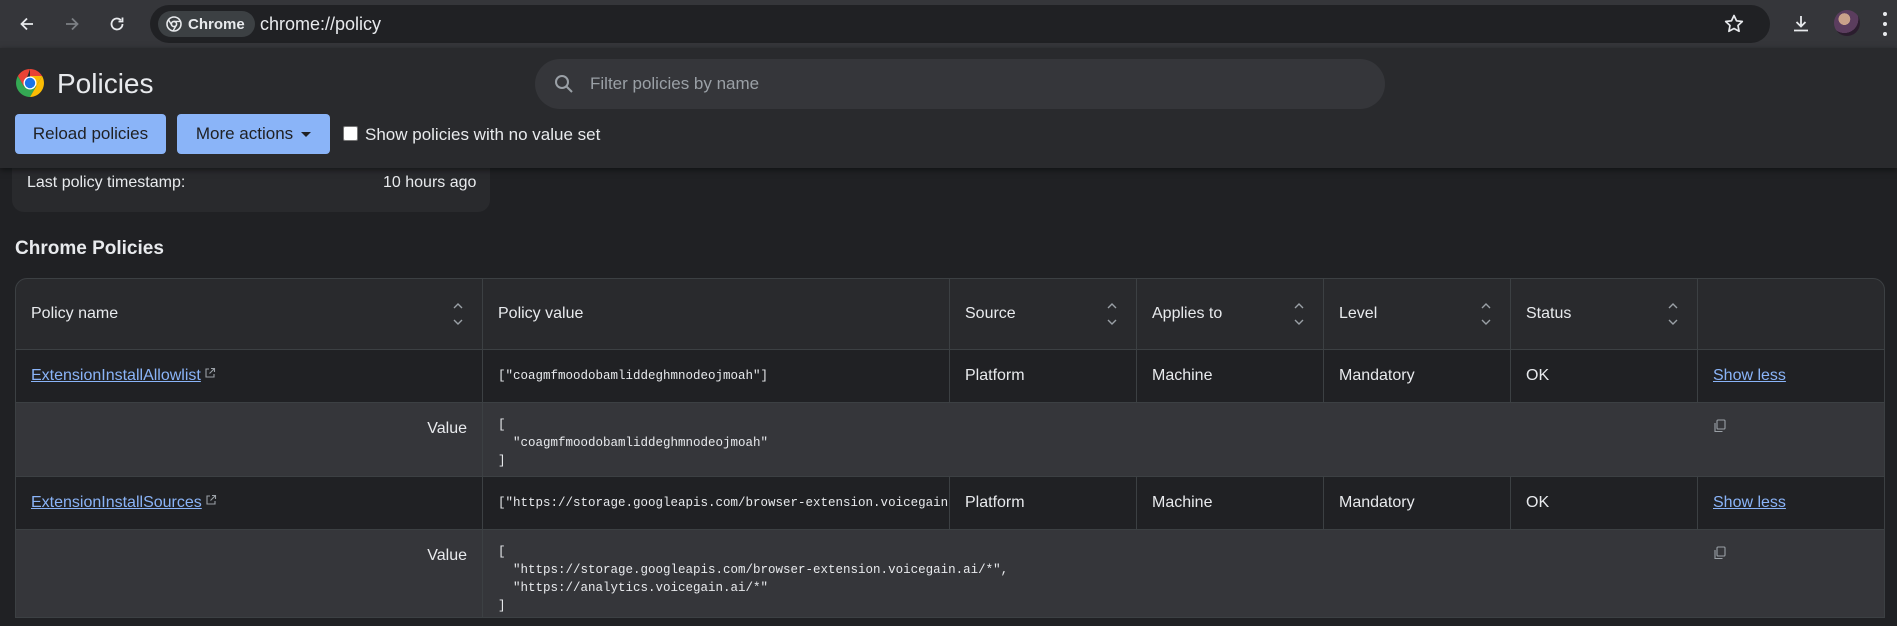 Image resolution: width=1897 pixels, height=626 pixels. I want to click on column-header-label: Status, so click(1549, 313).